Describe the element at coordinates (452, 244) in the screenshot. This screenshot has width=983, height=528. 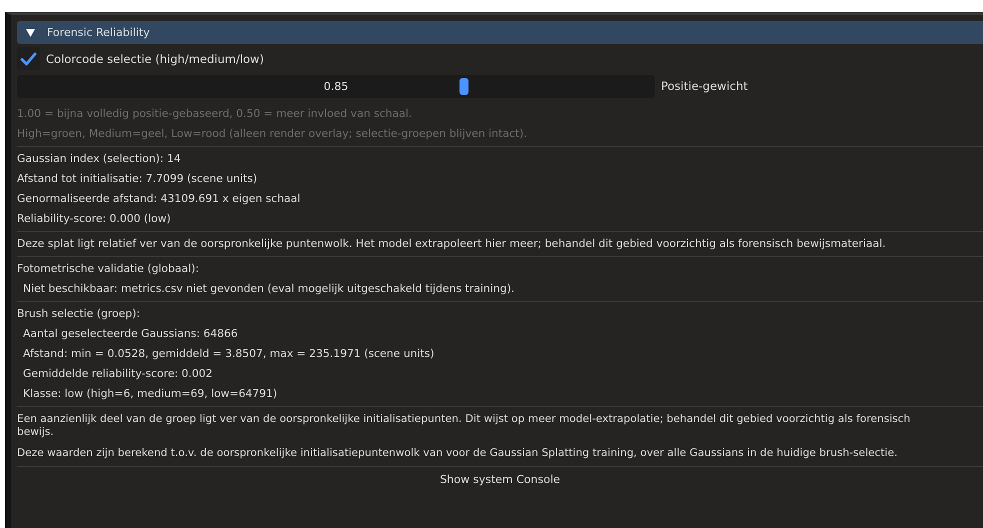
I see `info-text: Deze splat ligt relatief ver van de oorspronkelijke puntenwolk. Het model extrapoleert hier meer; behandel dit gebied voorzichtig als forensisch bewijsmateriaal.` at that location.